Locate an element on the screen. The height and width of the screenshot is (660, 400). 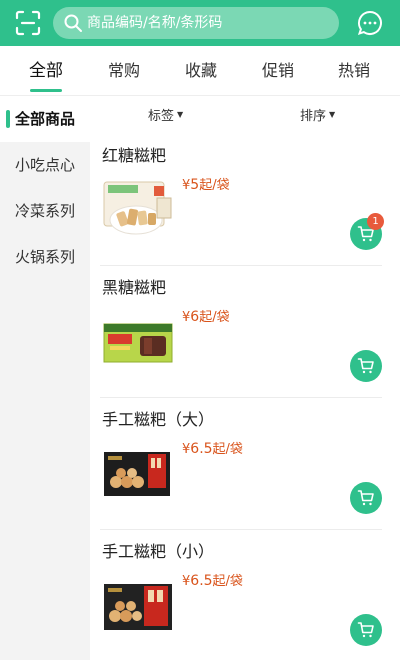
scan-icon is located at coordinates (28, 23).